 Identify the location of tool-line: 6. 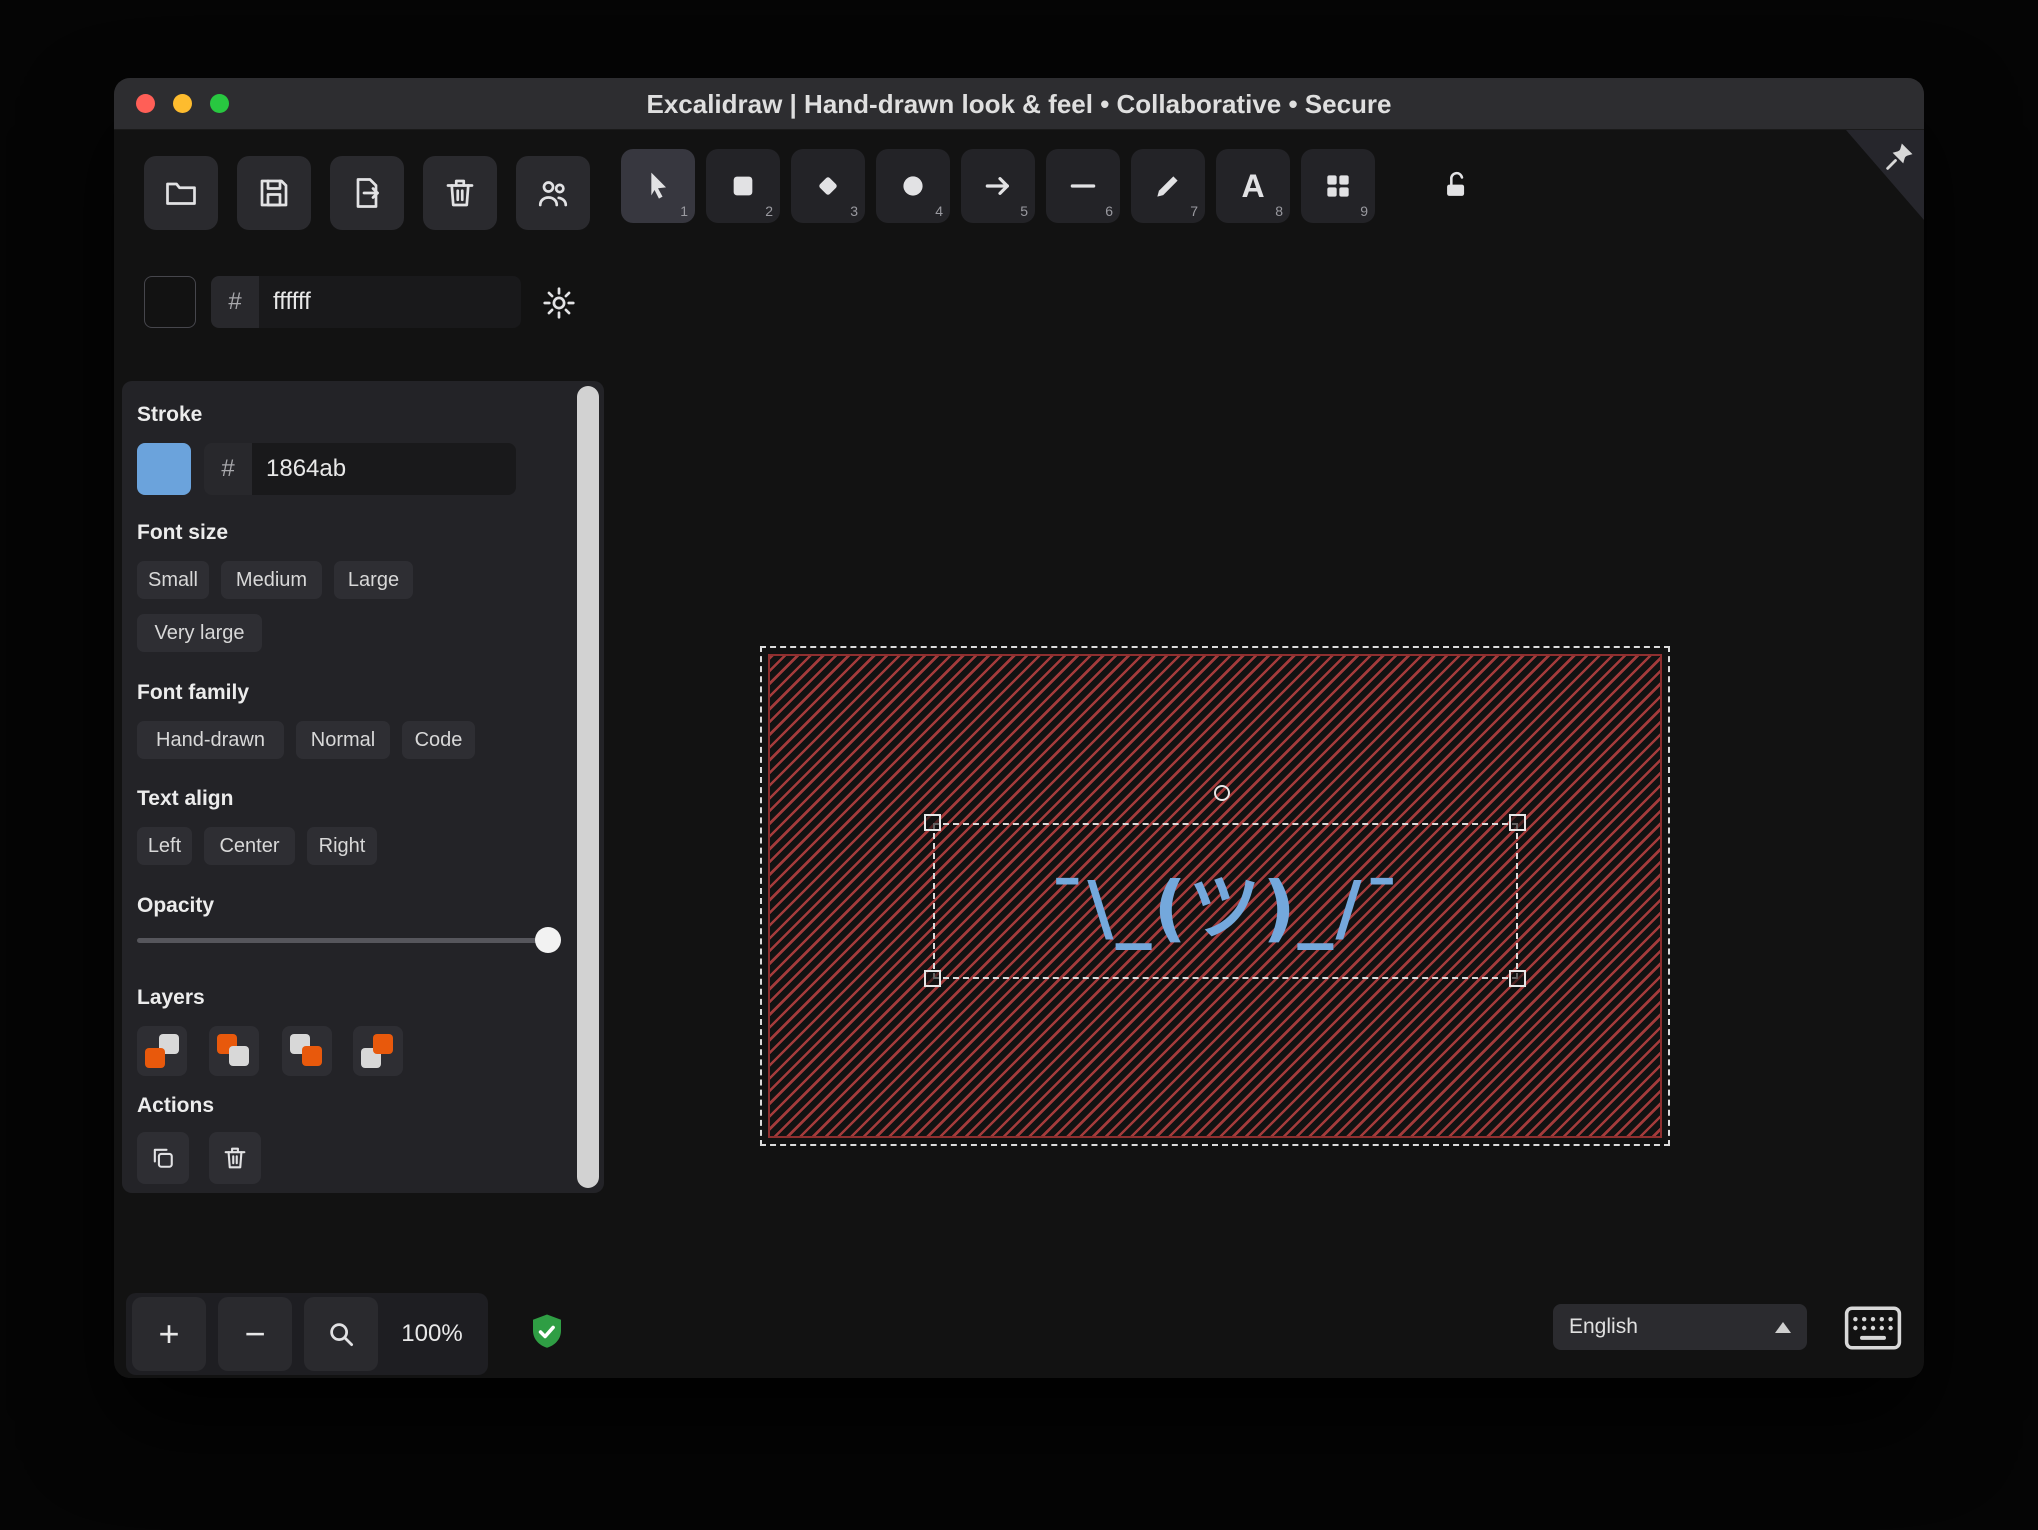
(1083, 186).